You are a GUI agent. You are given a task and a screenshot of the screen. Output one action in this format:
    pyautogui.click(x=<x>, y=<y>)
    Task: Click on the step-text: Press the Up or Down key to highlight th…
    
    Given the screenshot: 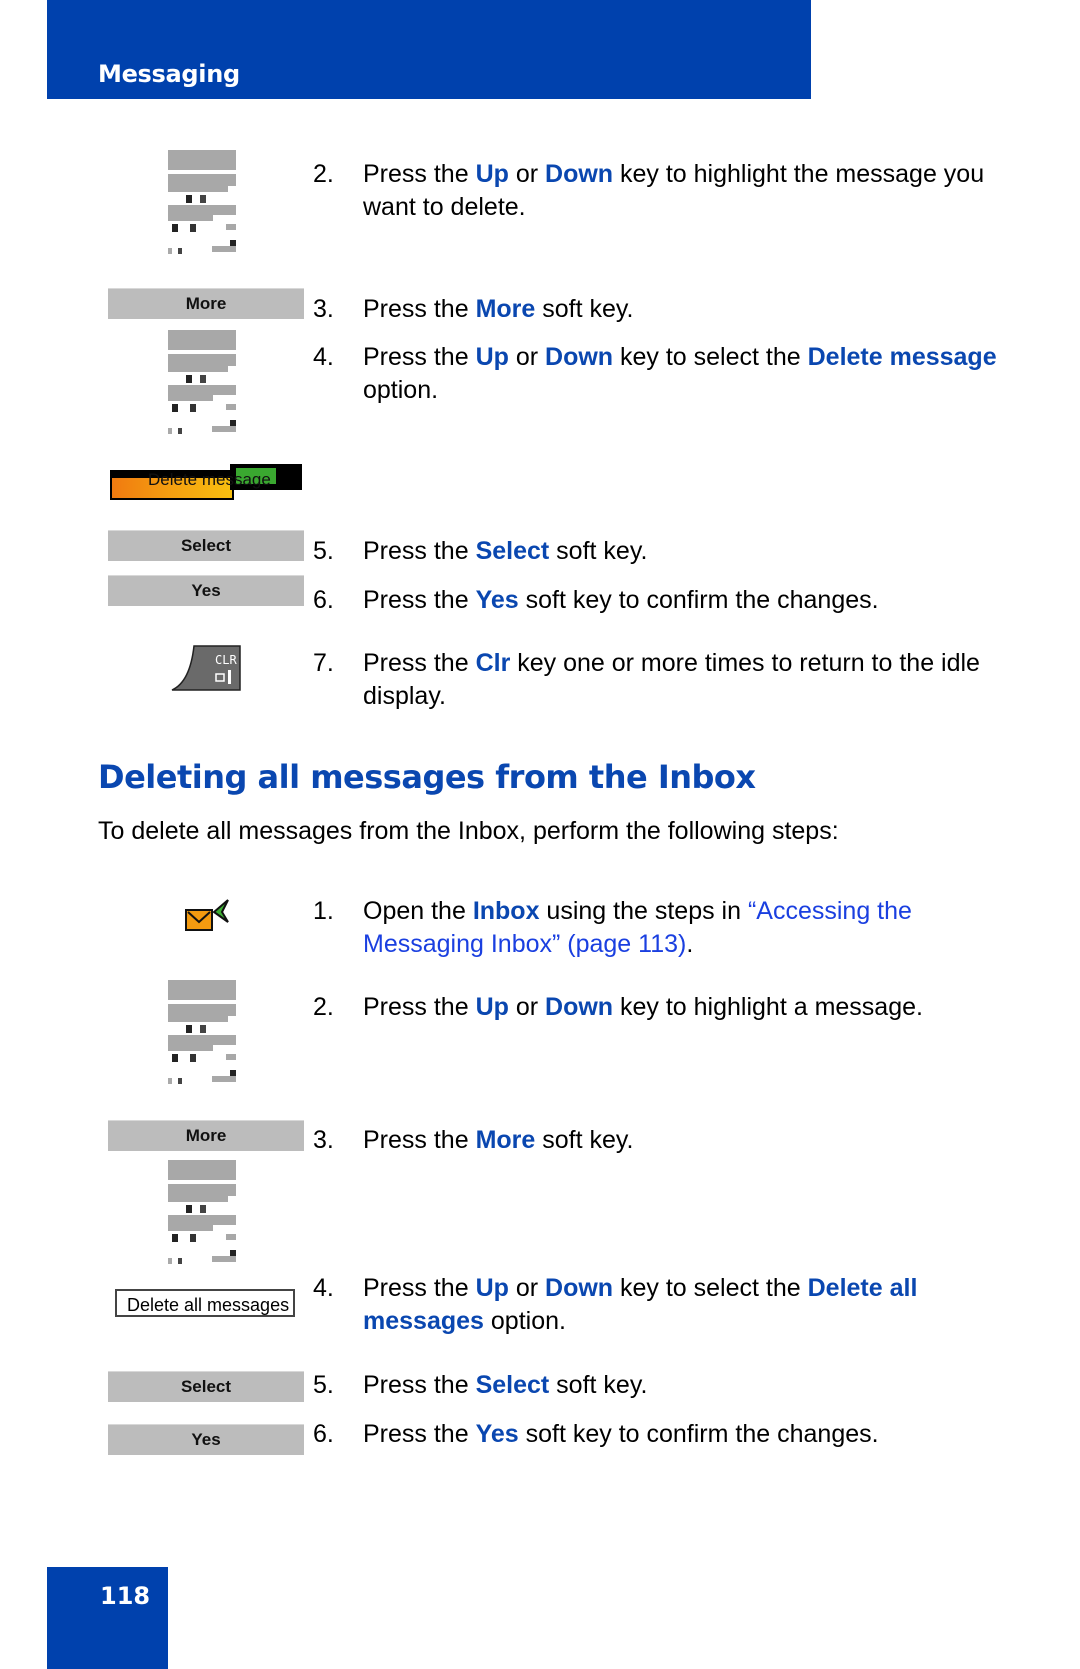 What is the action you would take?
    pyautogui.click(x=674, y=190)
    